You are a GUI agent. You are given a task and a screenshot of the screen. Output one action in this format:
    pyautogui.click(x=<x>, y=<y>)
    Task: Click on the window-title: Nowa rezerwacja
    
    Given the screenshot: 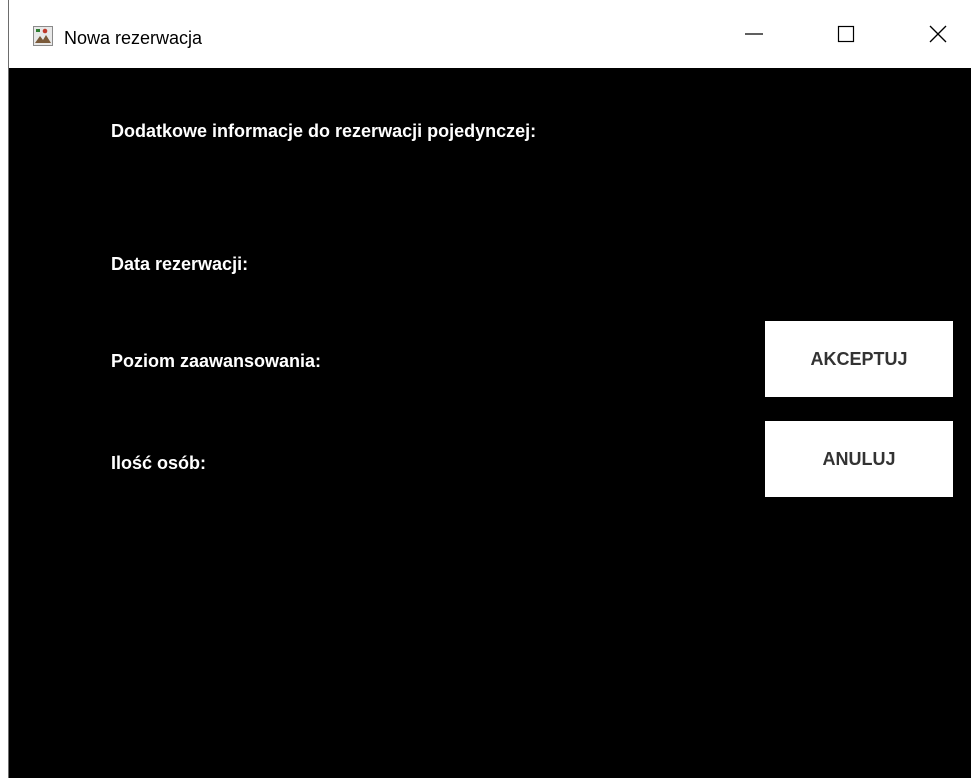 What is the action you would take?
    pyautogui.click(x=133, y=38)
    